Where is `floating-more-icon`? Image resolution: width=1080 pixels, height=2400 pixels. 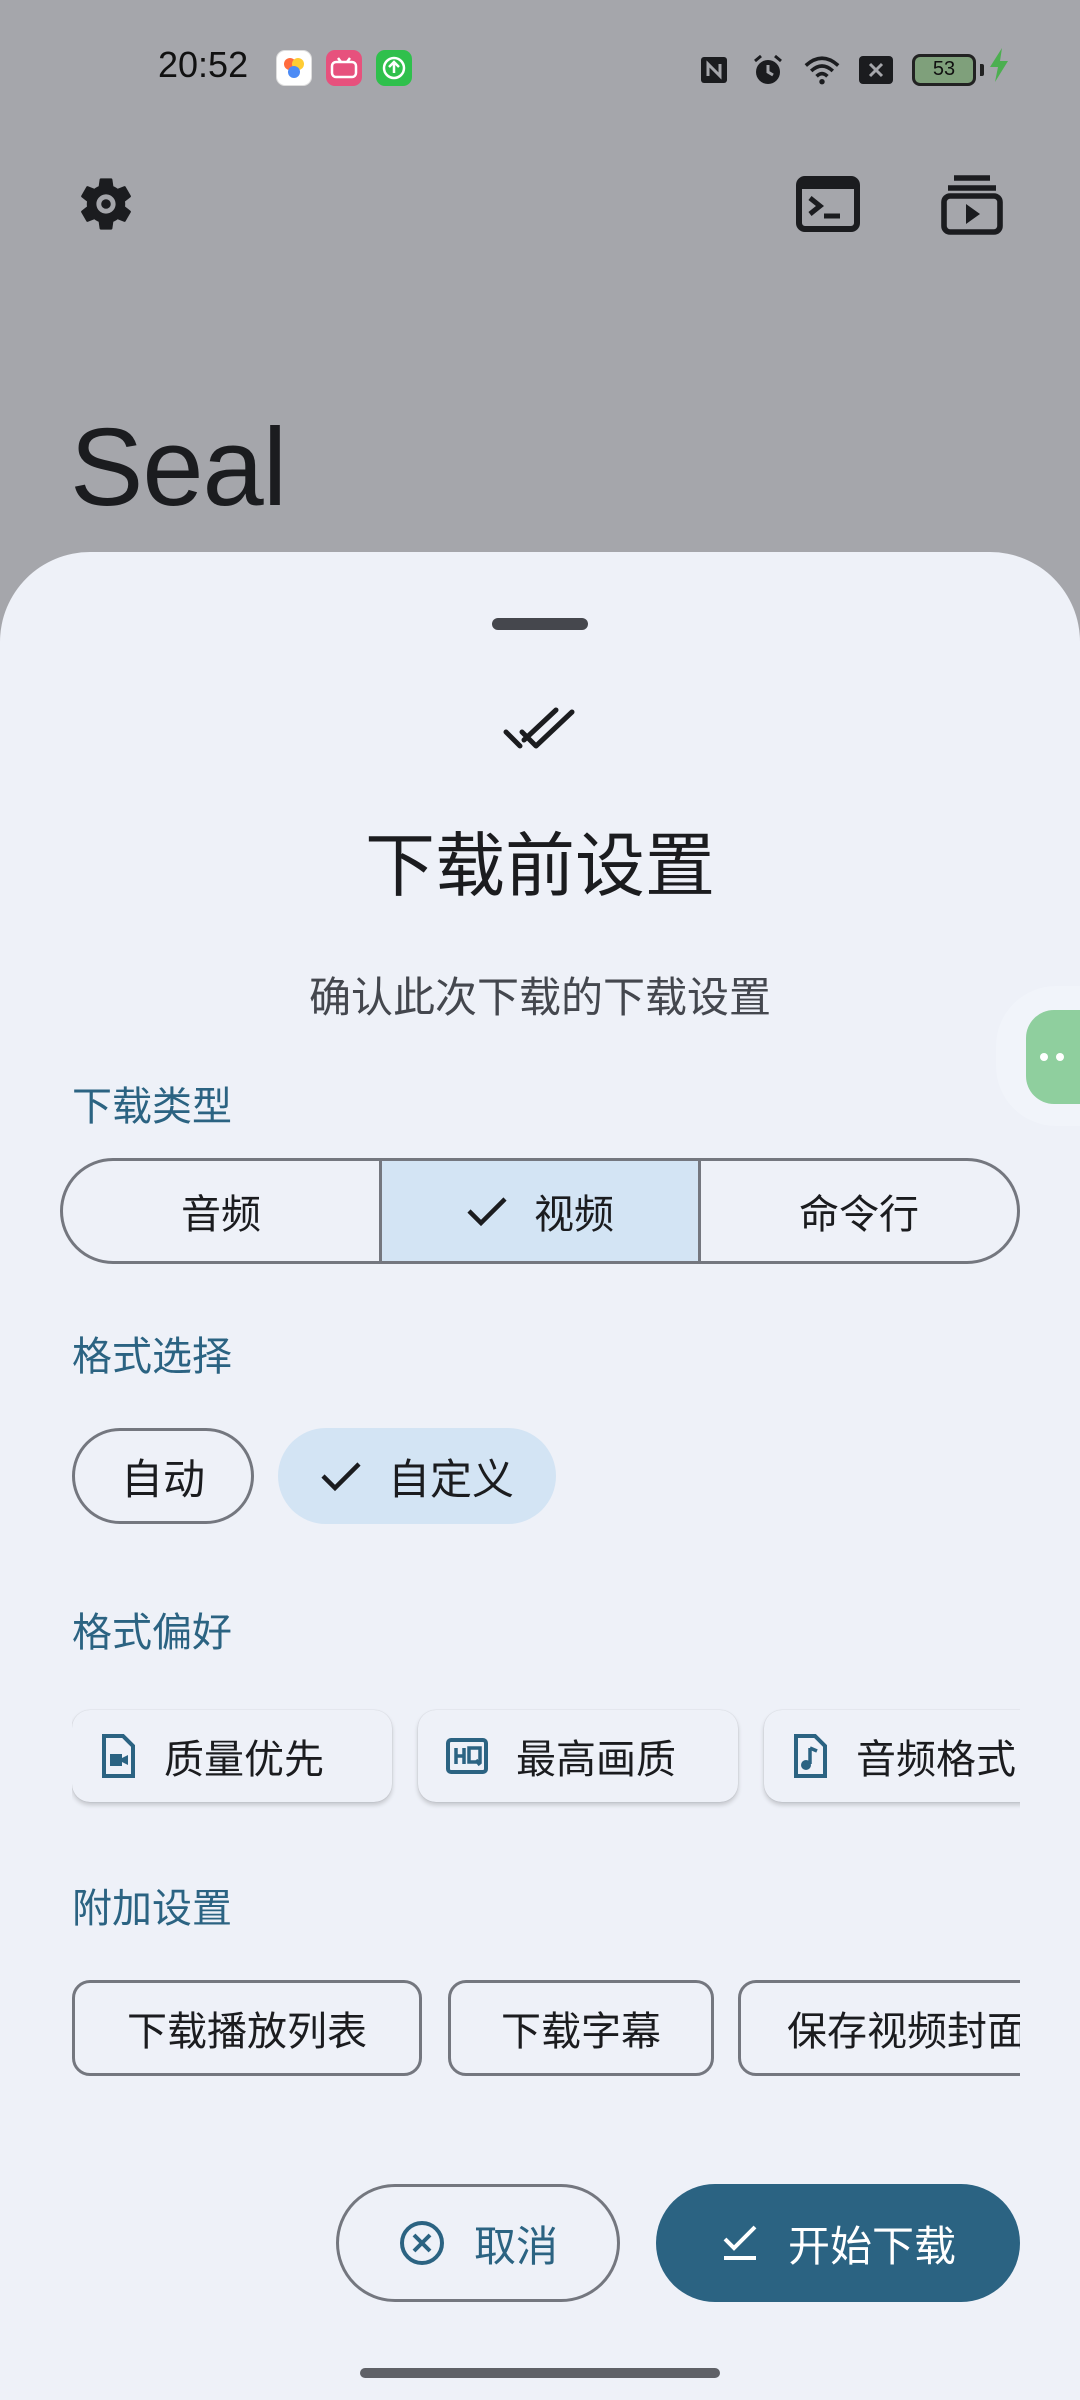
floating-more-icon is located at coordinates (1053, 1057).